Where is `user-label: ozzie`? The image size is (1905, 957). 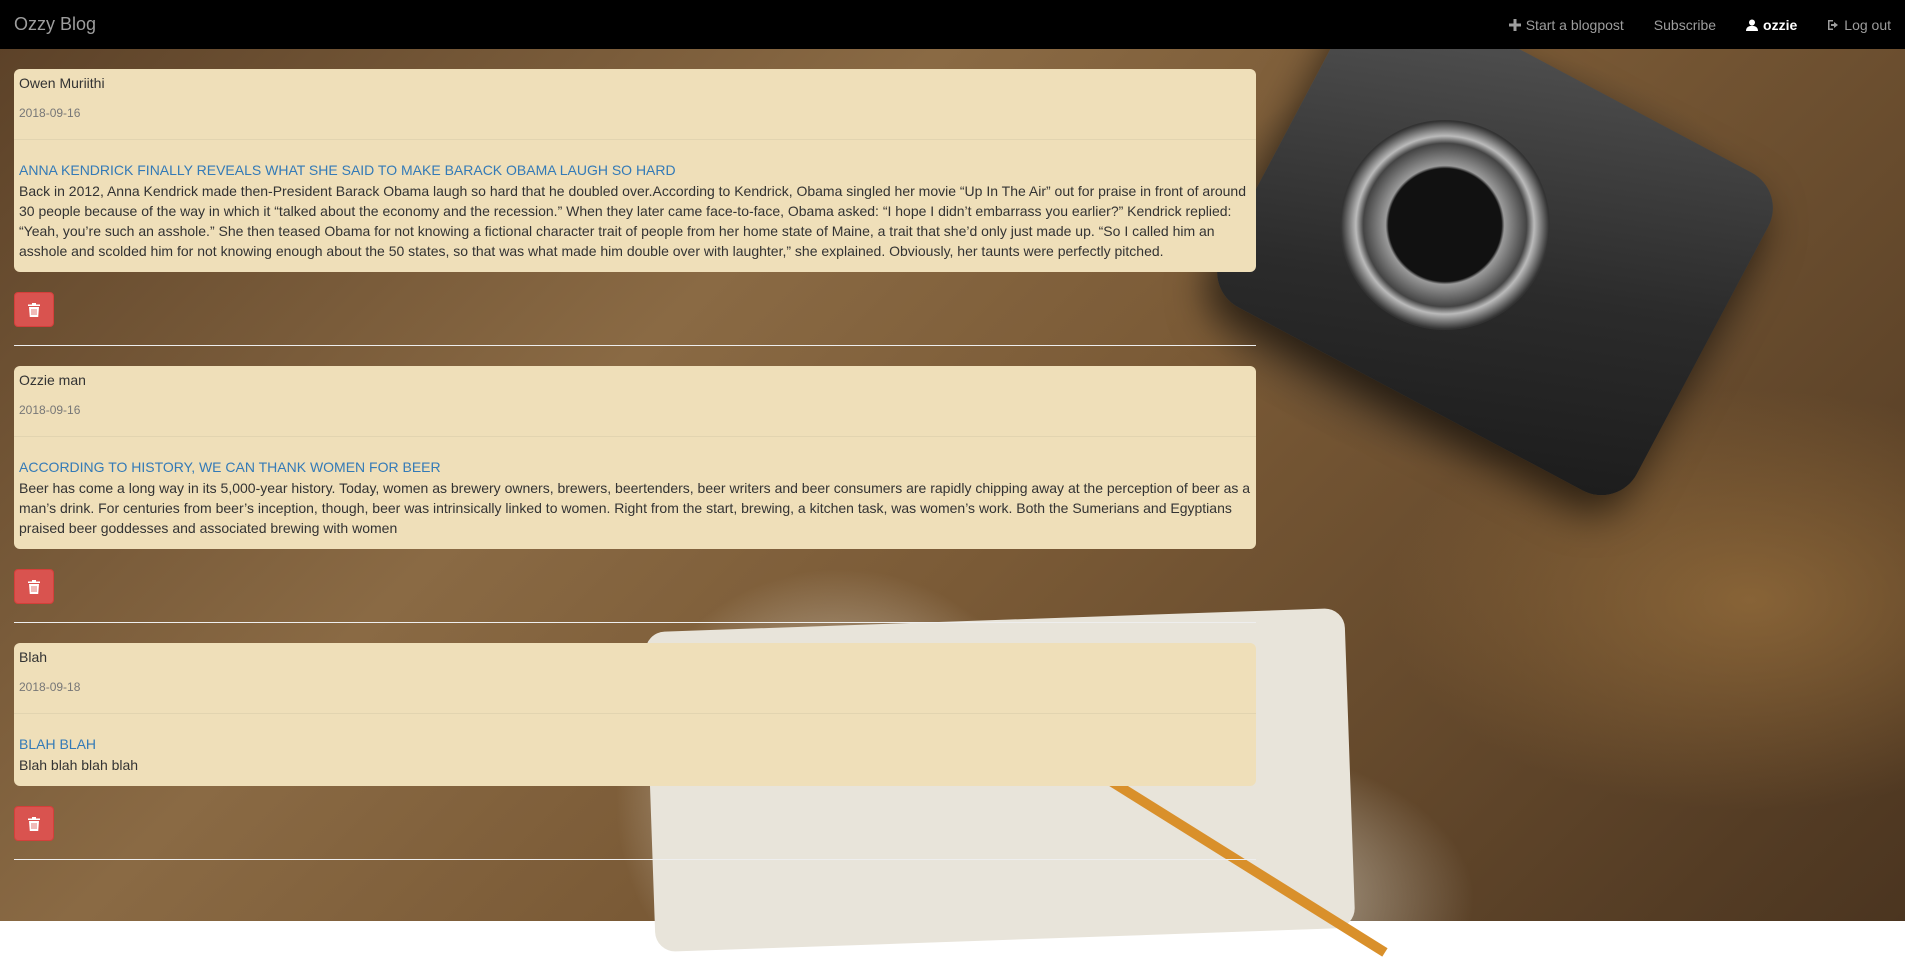 user-label: ozzie is located at coordinates (1780, 24).